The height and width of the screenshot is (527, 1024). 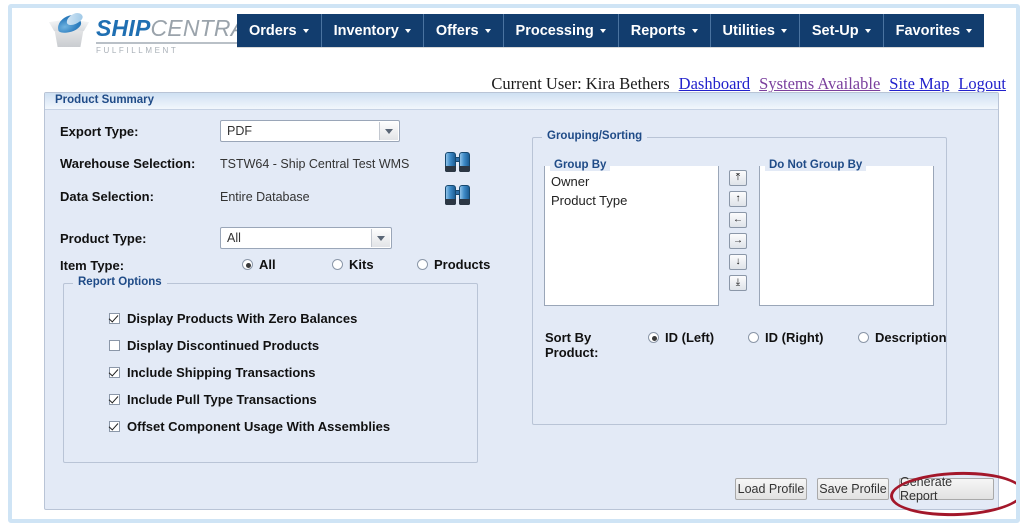 What do you see at coordinates (919, 83) in the screenshot?
I see `user-link-site-map: Site Map` at bounding box center [919, 83].